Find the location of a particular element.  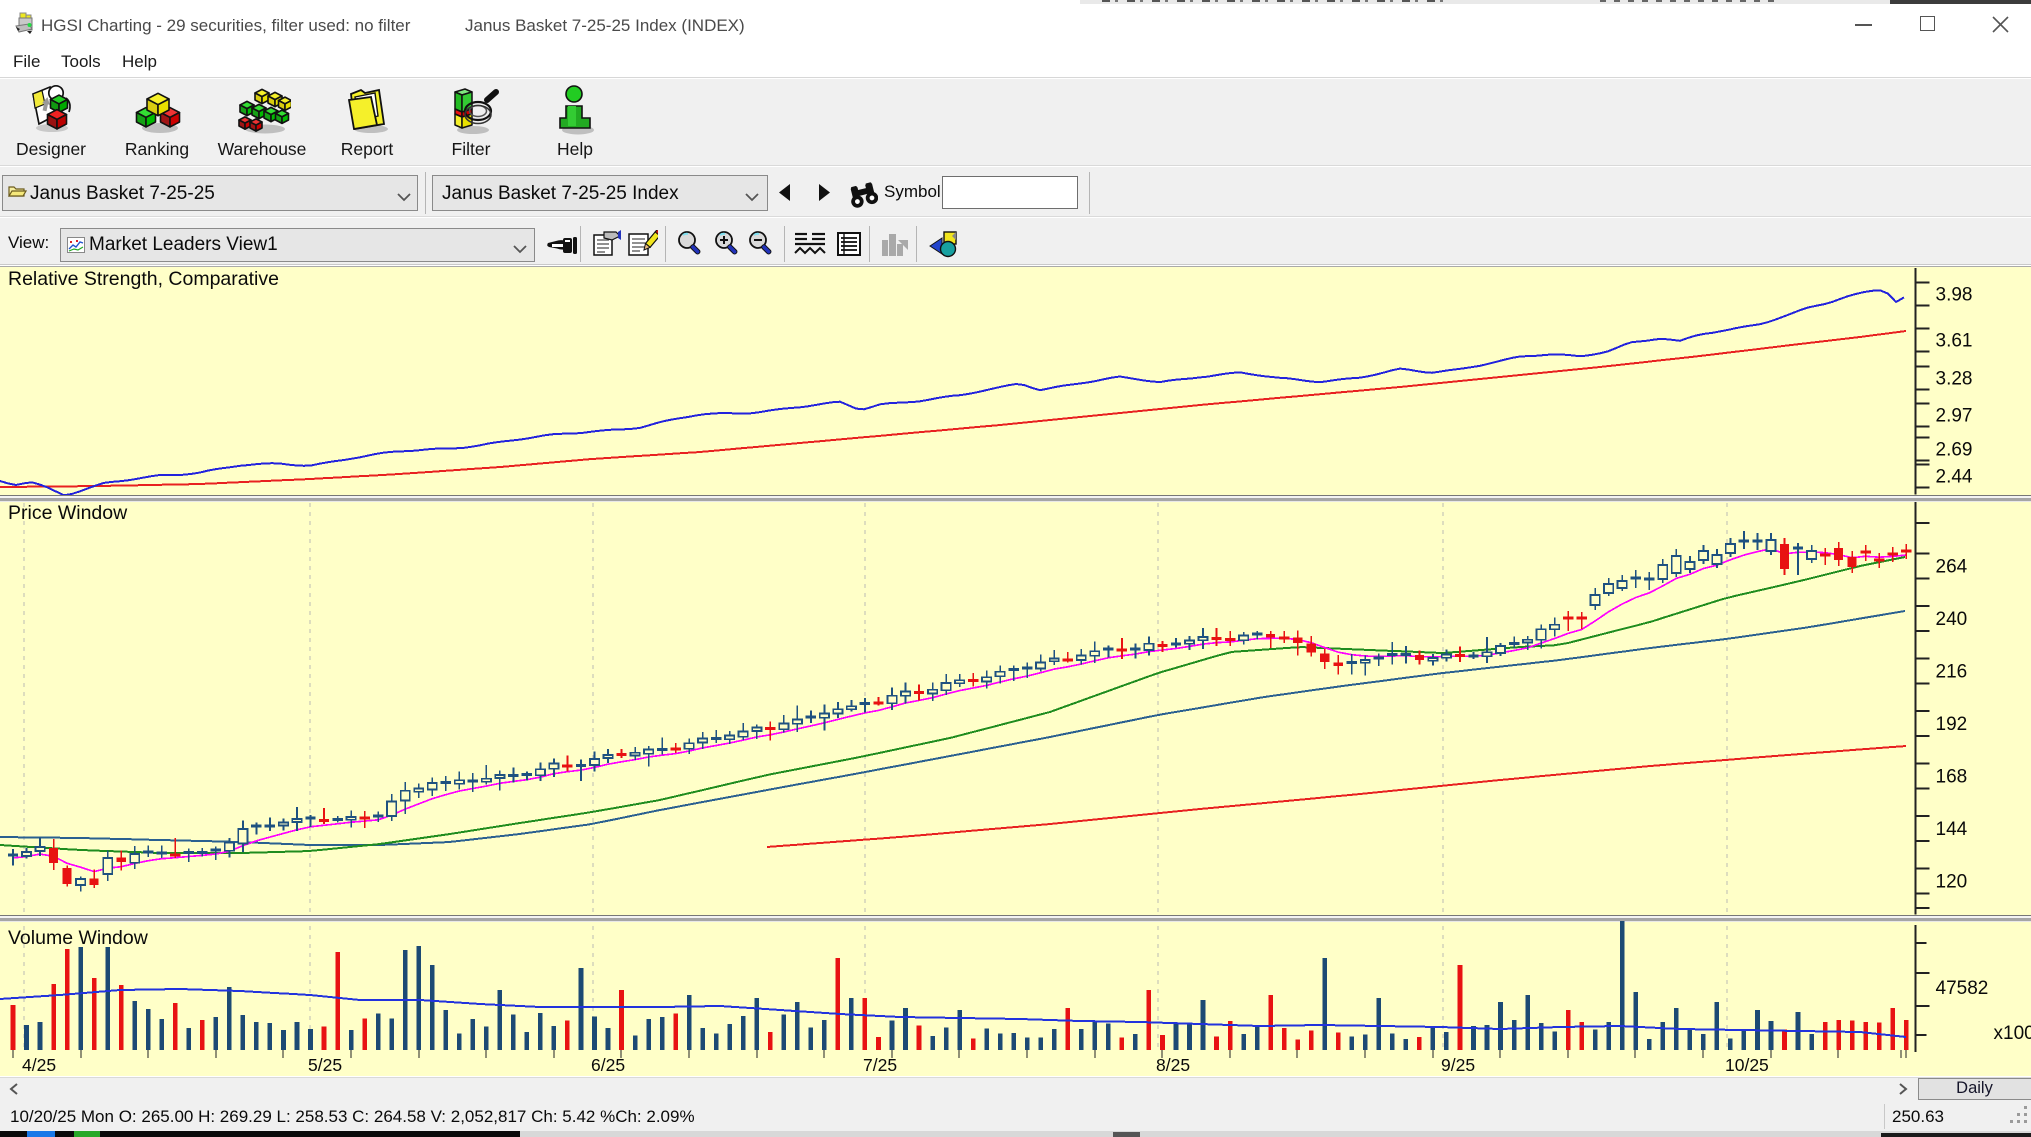

svg-text: 120 is located at coordinates (1952, 882).